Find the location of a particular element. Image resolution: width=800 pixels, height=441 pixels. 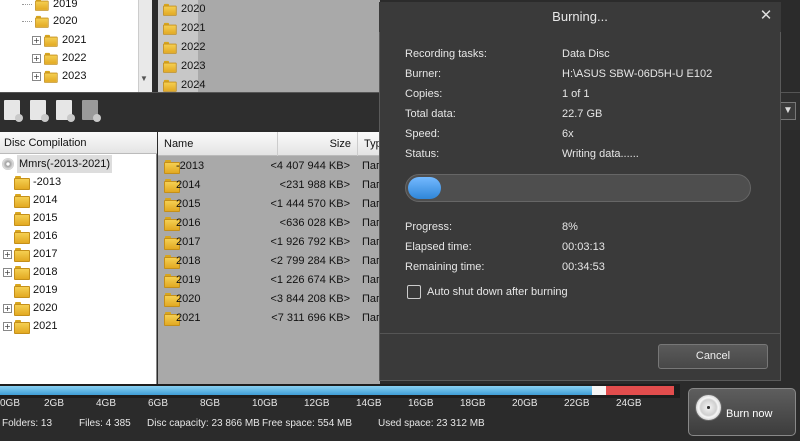

table-row: 2021 <7 311 696 KB> Пап is located at coordinates (270, 318).